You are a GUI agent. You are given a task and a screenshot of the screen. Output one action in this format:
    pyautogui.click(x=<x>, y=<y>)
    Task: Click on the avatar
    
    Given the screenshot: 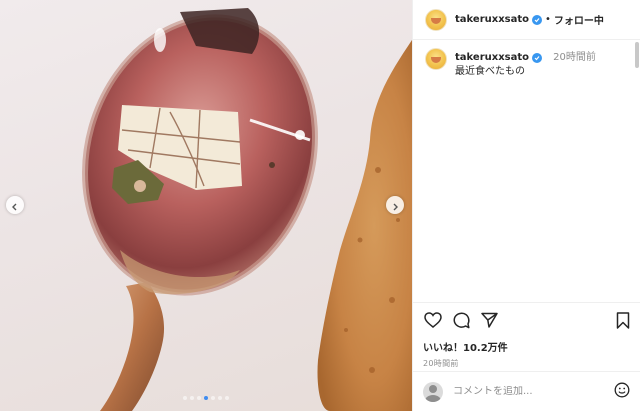 What is the action you would take?
    pyautogui.click(x=436, y=19)
    